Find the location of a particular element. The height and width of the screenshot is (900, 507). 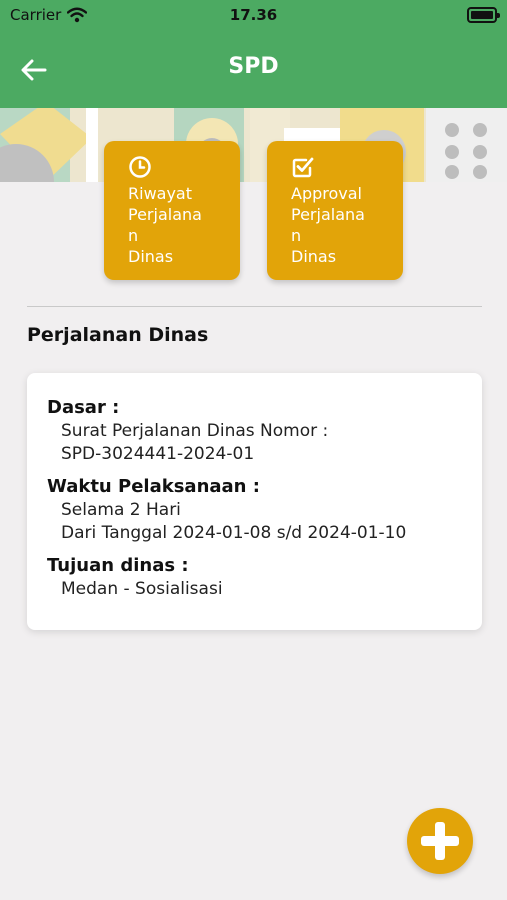

waktu-label: Waktu Pelaksanaan : is located at coordinates (153, 486).